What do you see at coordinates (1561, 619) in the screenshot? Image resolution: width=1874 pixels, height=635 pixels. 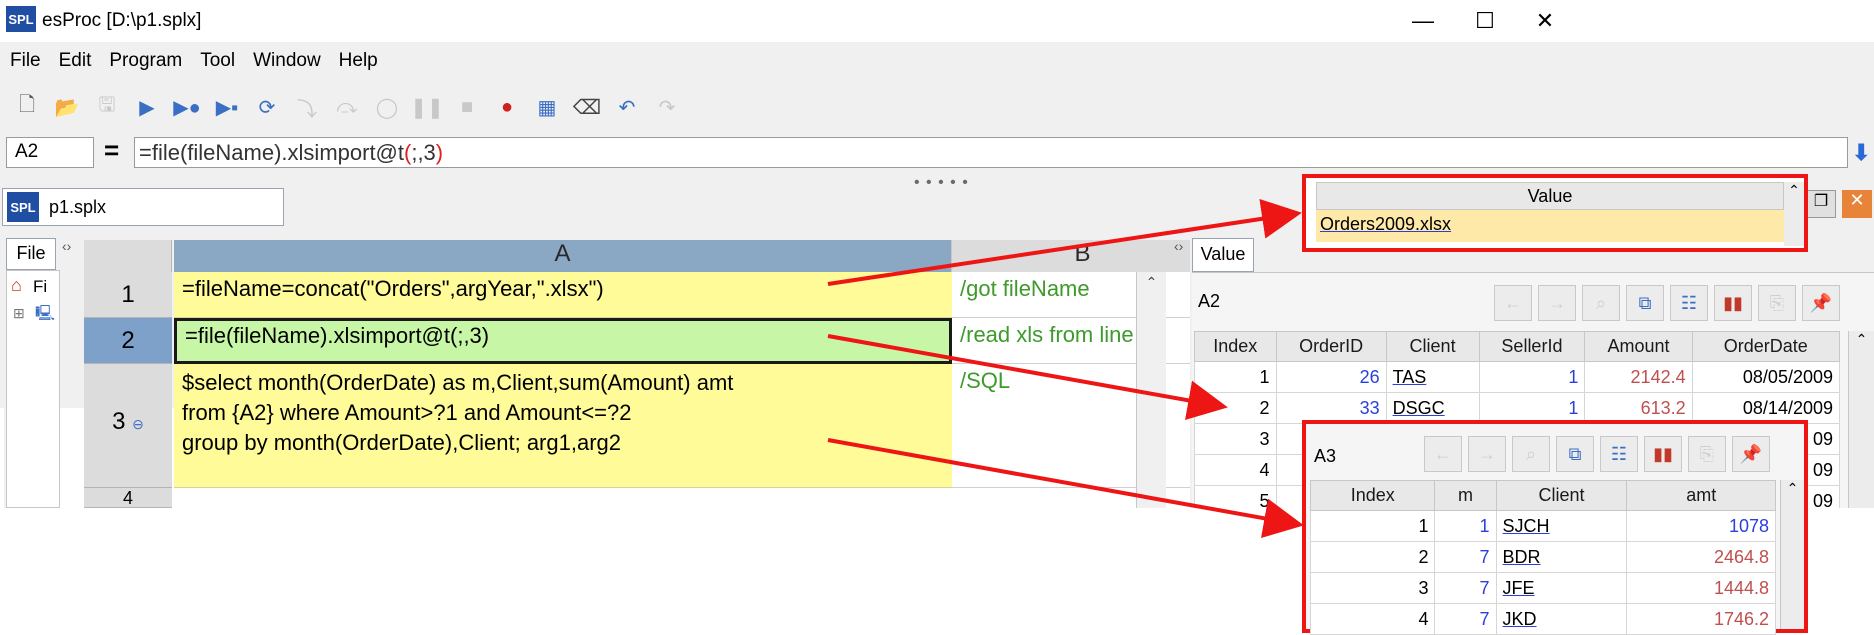 I see `table-cell: JKD` at bounding box center [1561, 619].